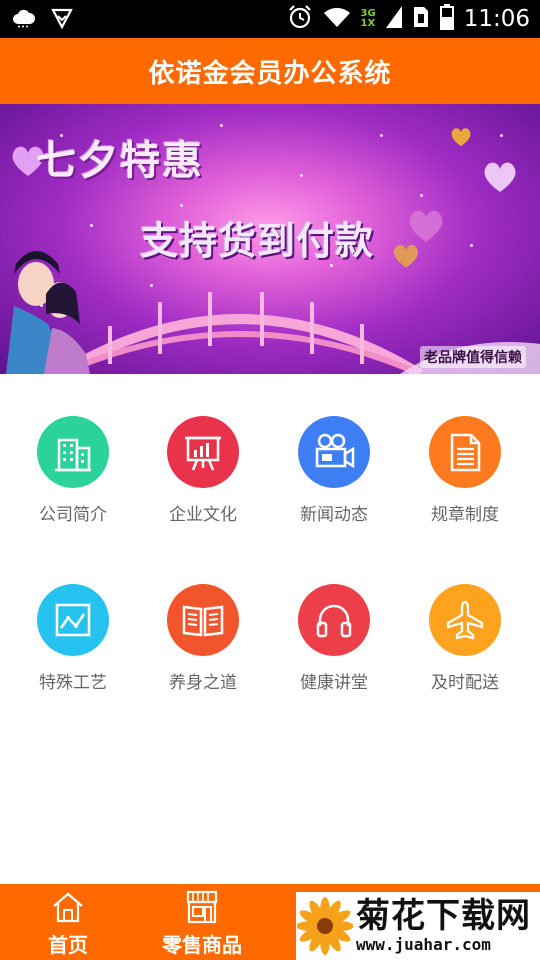 This screenshot has height=960, width=540. I want to click on signal-icon, so click(393, 19).